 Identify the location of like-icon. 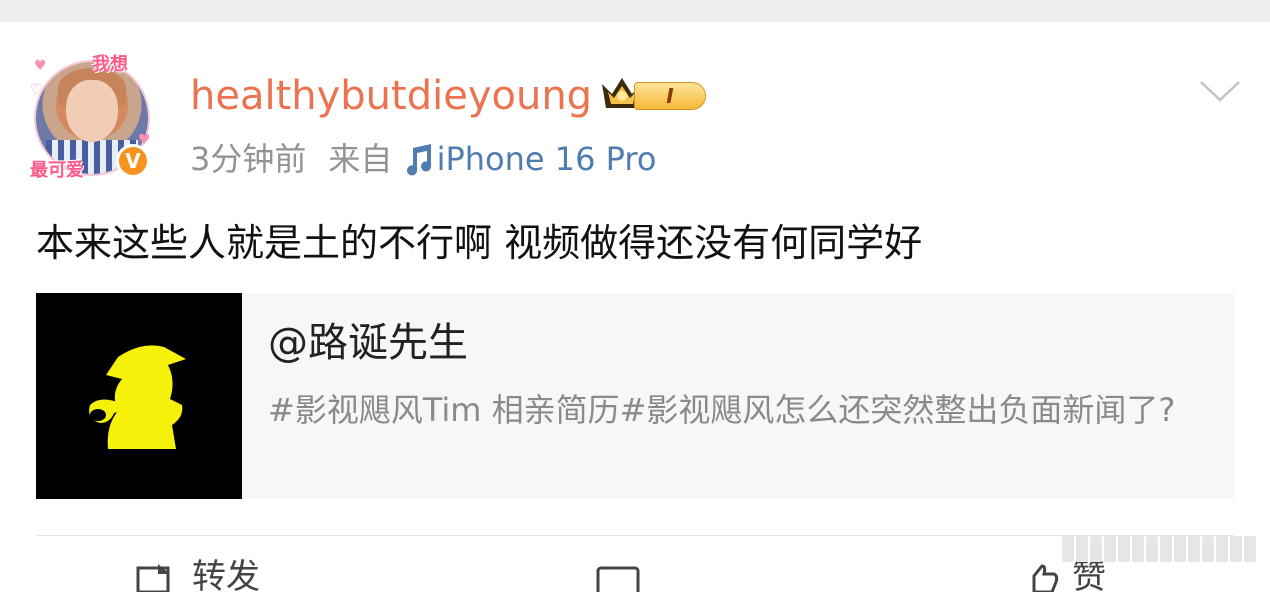
(1045, 579).